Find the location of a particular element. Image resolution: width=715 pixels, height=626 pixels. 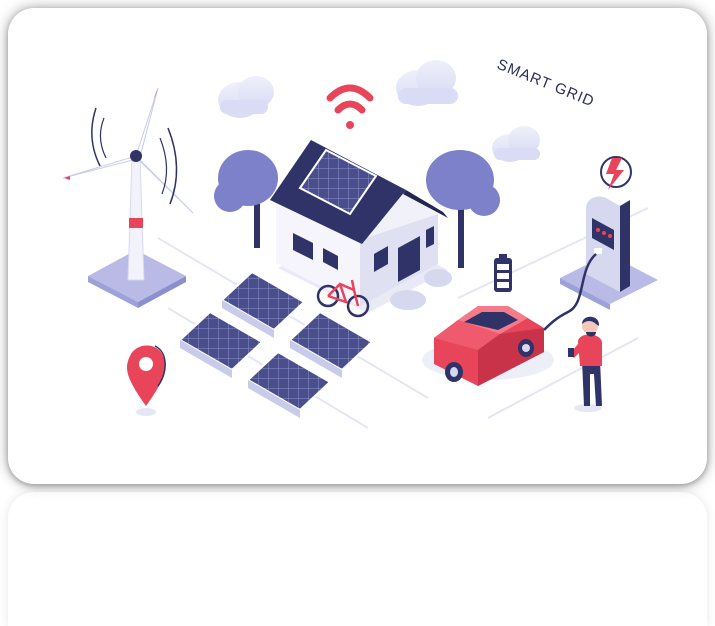

battery-icon is located at coordinates (503, 273).